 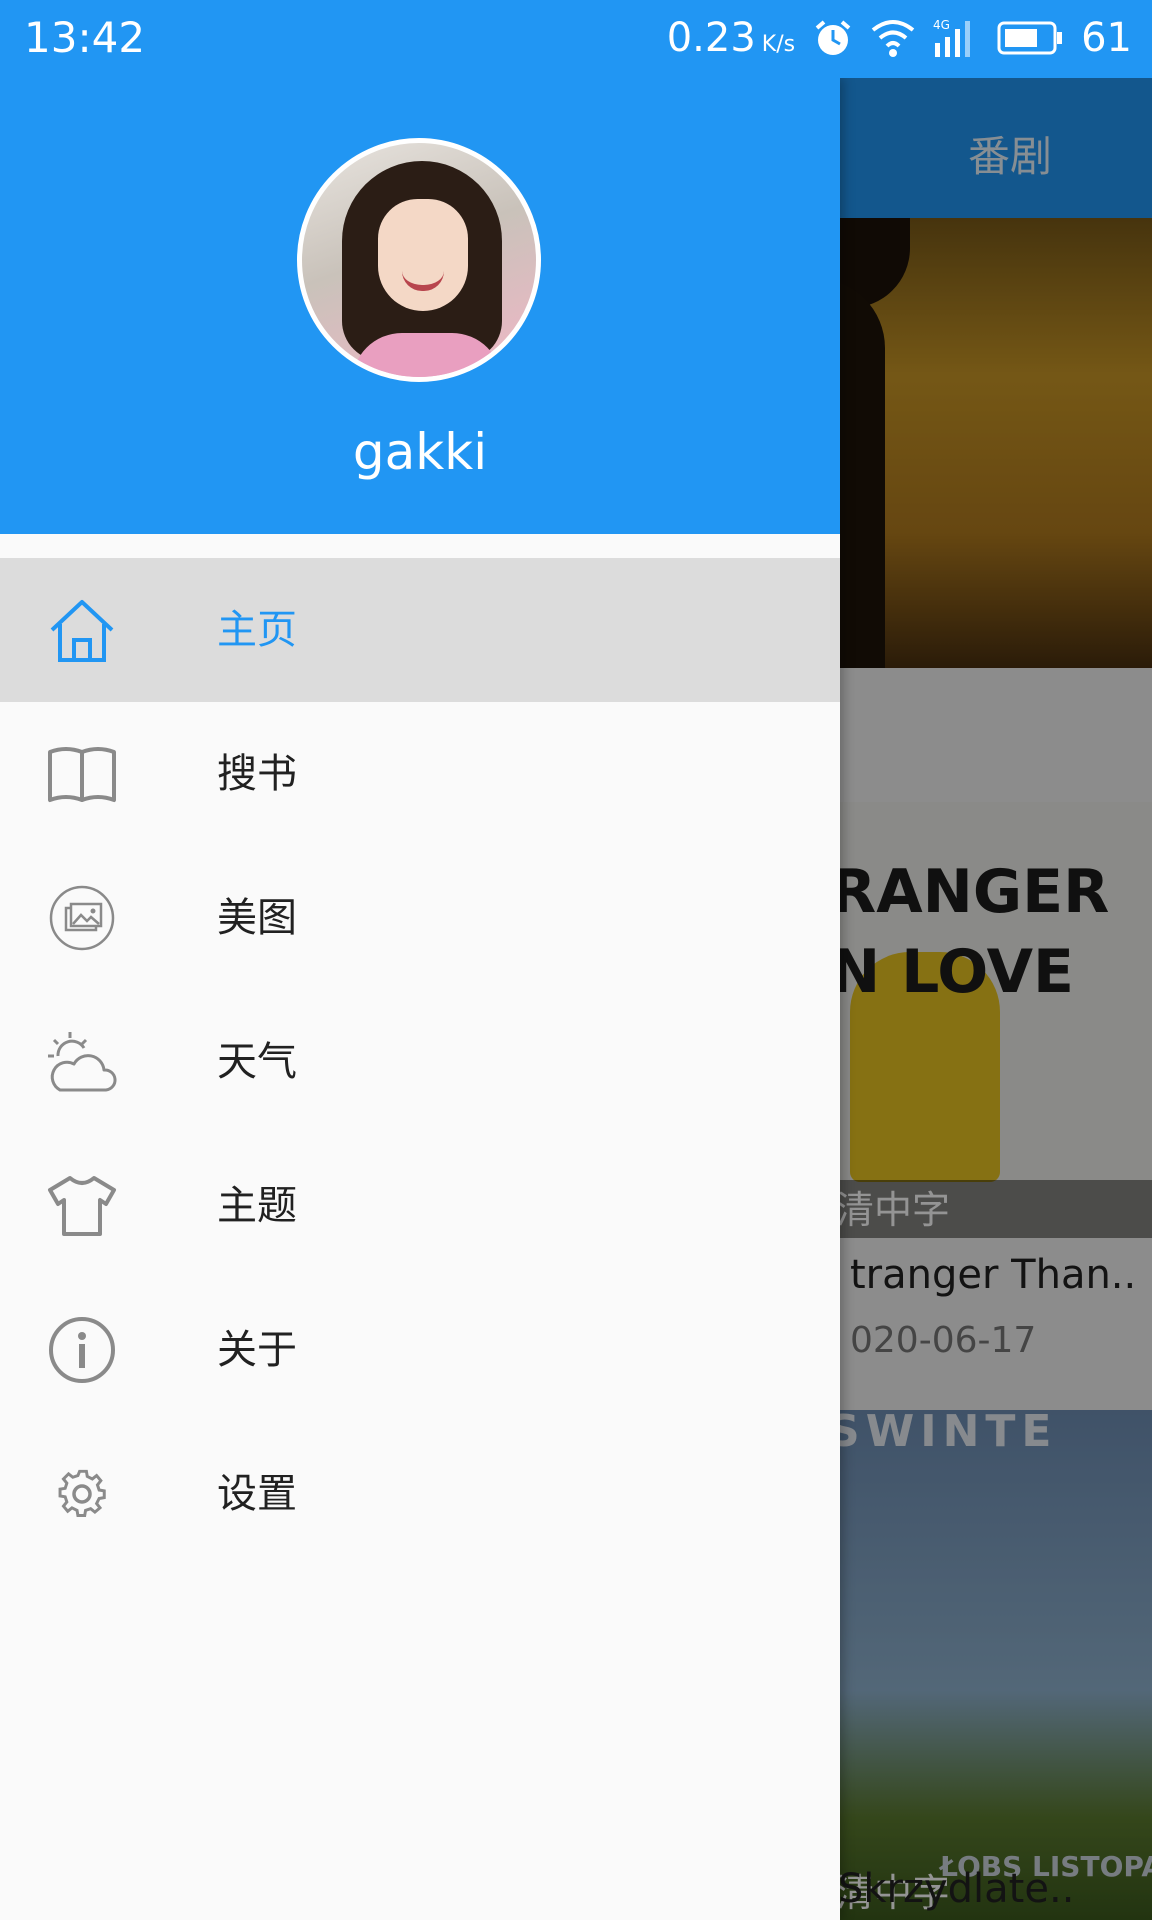 What do you see at coordinates (423, 255) in the screenshot?
I see `avatar-face` at bounding box center [423, 255].